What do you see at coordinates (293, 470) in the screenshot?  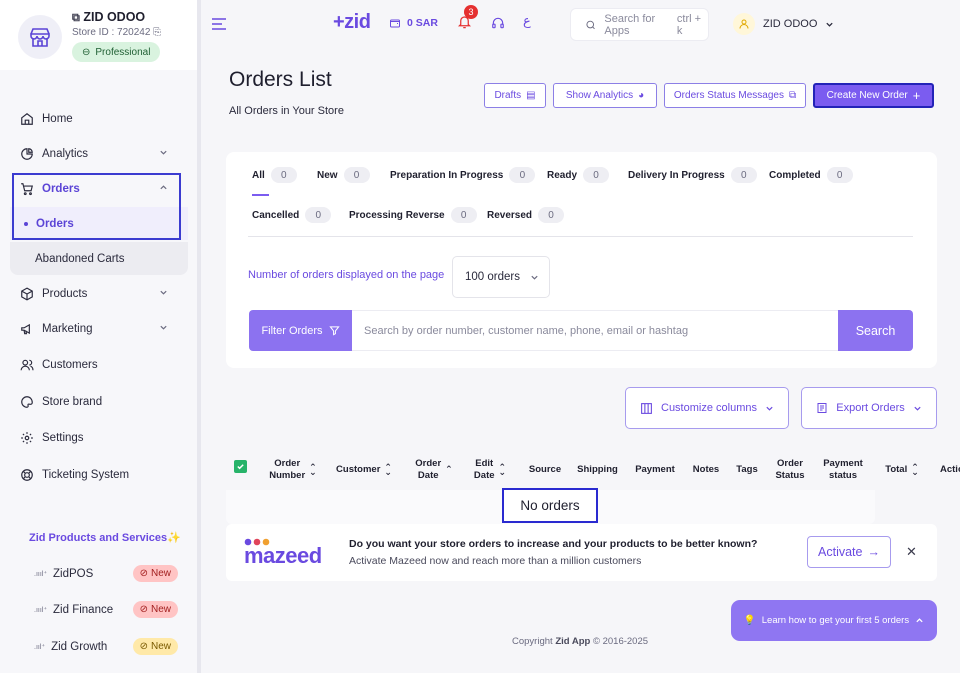 I see `column-order-number: Order Number ⌃ ⌄` at bounding box center [293, 470].